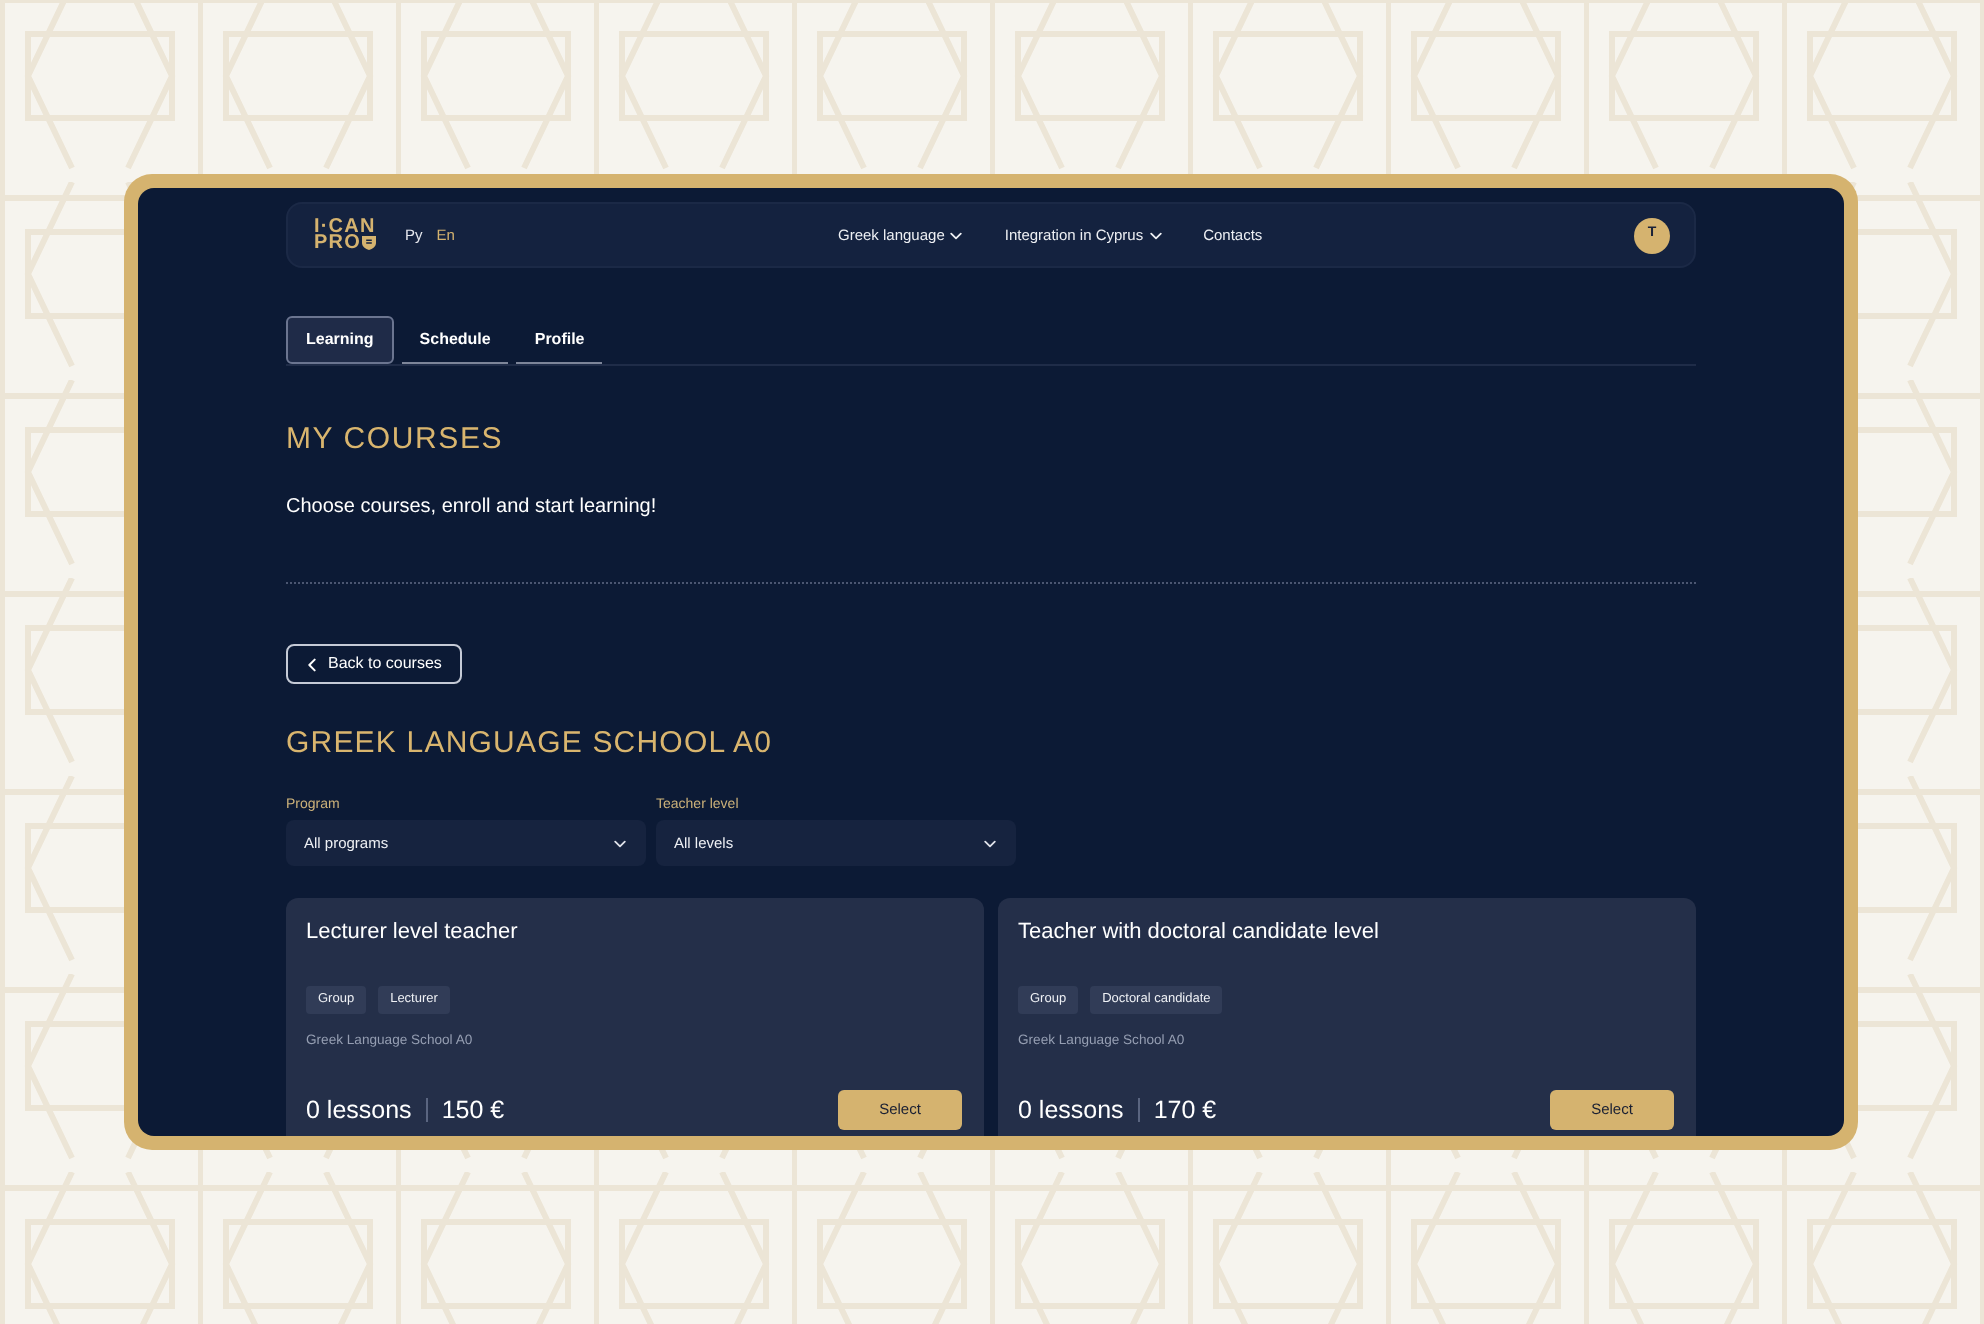  What do you see at coordinates (345, 235) in the screenshot?
I see `logo: I·CAN PRO` at bounding box center [345, 235].